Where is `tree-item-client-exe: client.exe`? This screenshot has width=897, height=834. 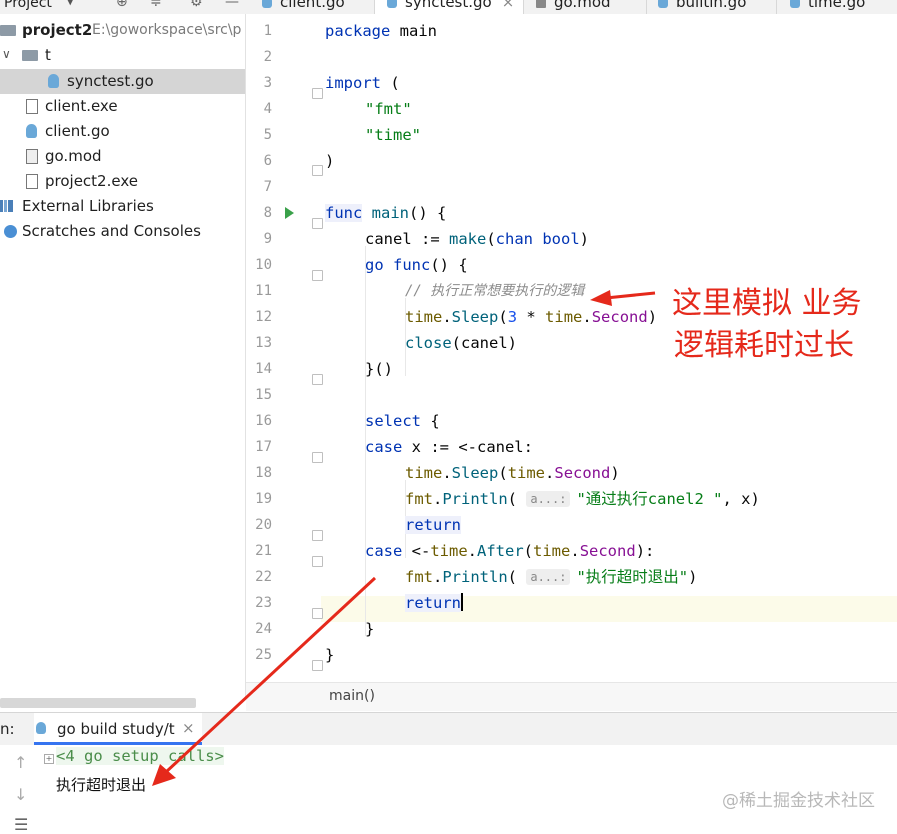
tree-item-client-exe: client.exe is located at coordinates (122, 106).